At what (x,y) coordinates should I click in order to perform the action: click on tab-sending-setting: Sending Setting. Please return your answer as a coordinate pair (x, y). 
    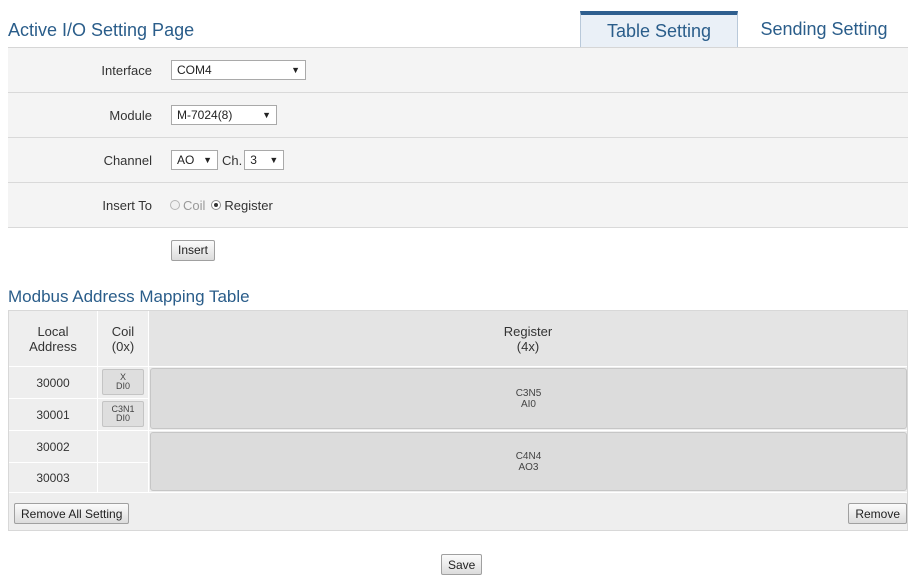
    Looking at the image, I should click on (824, 29).